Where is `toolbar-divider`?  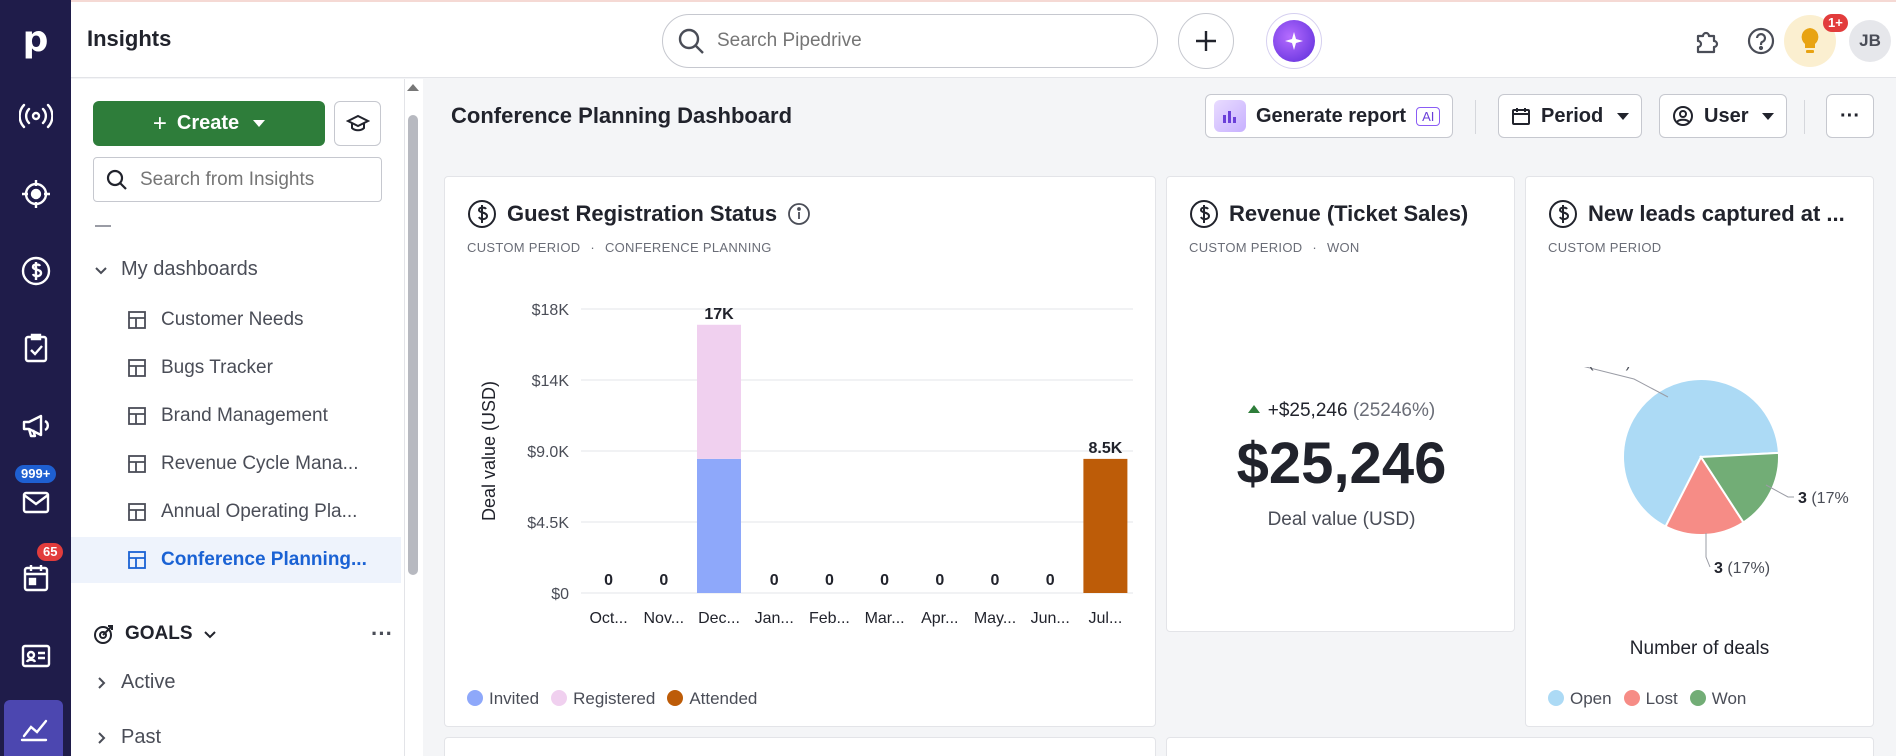
toolbar-divider is located at coordinates (1804, 117).